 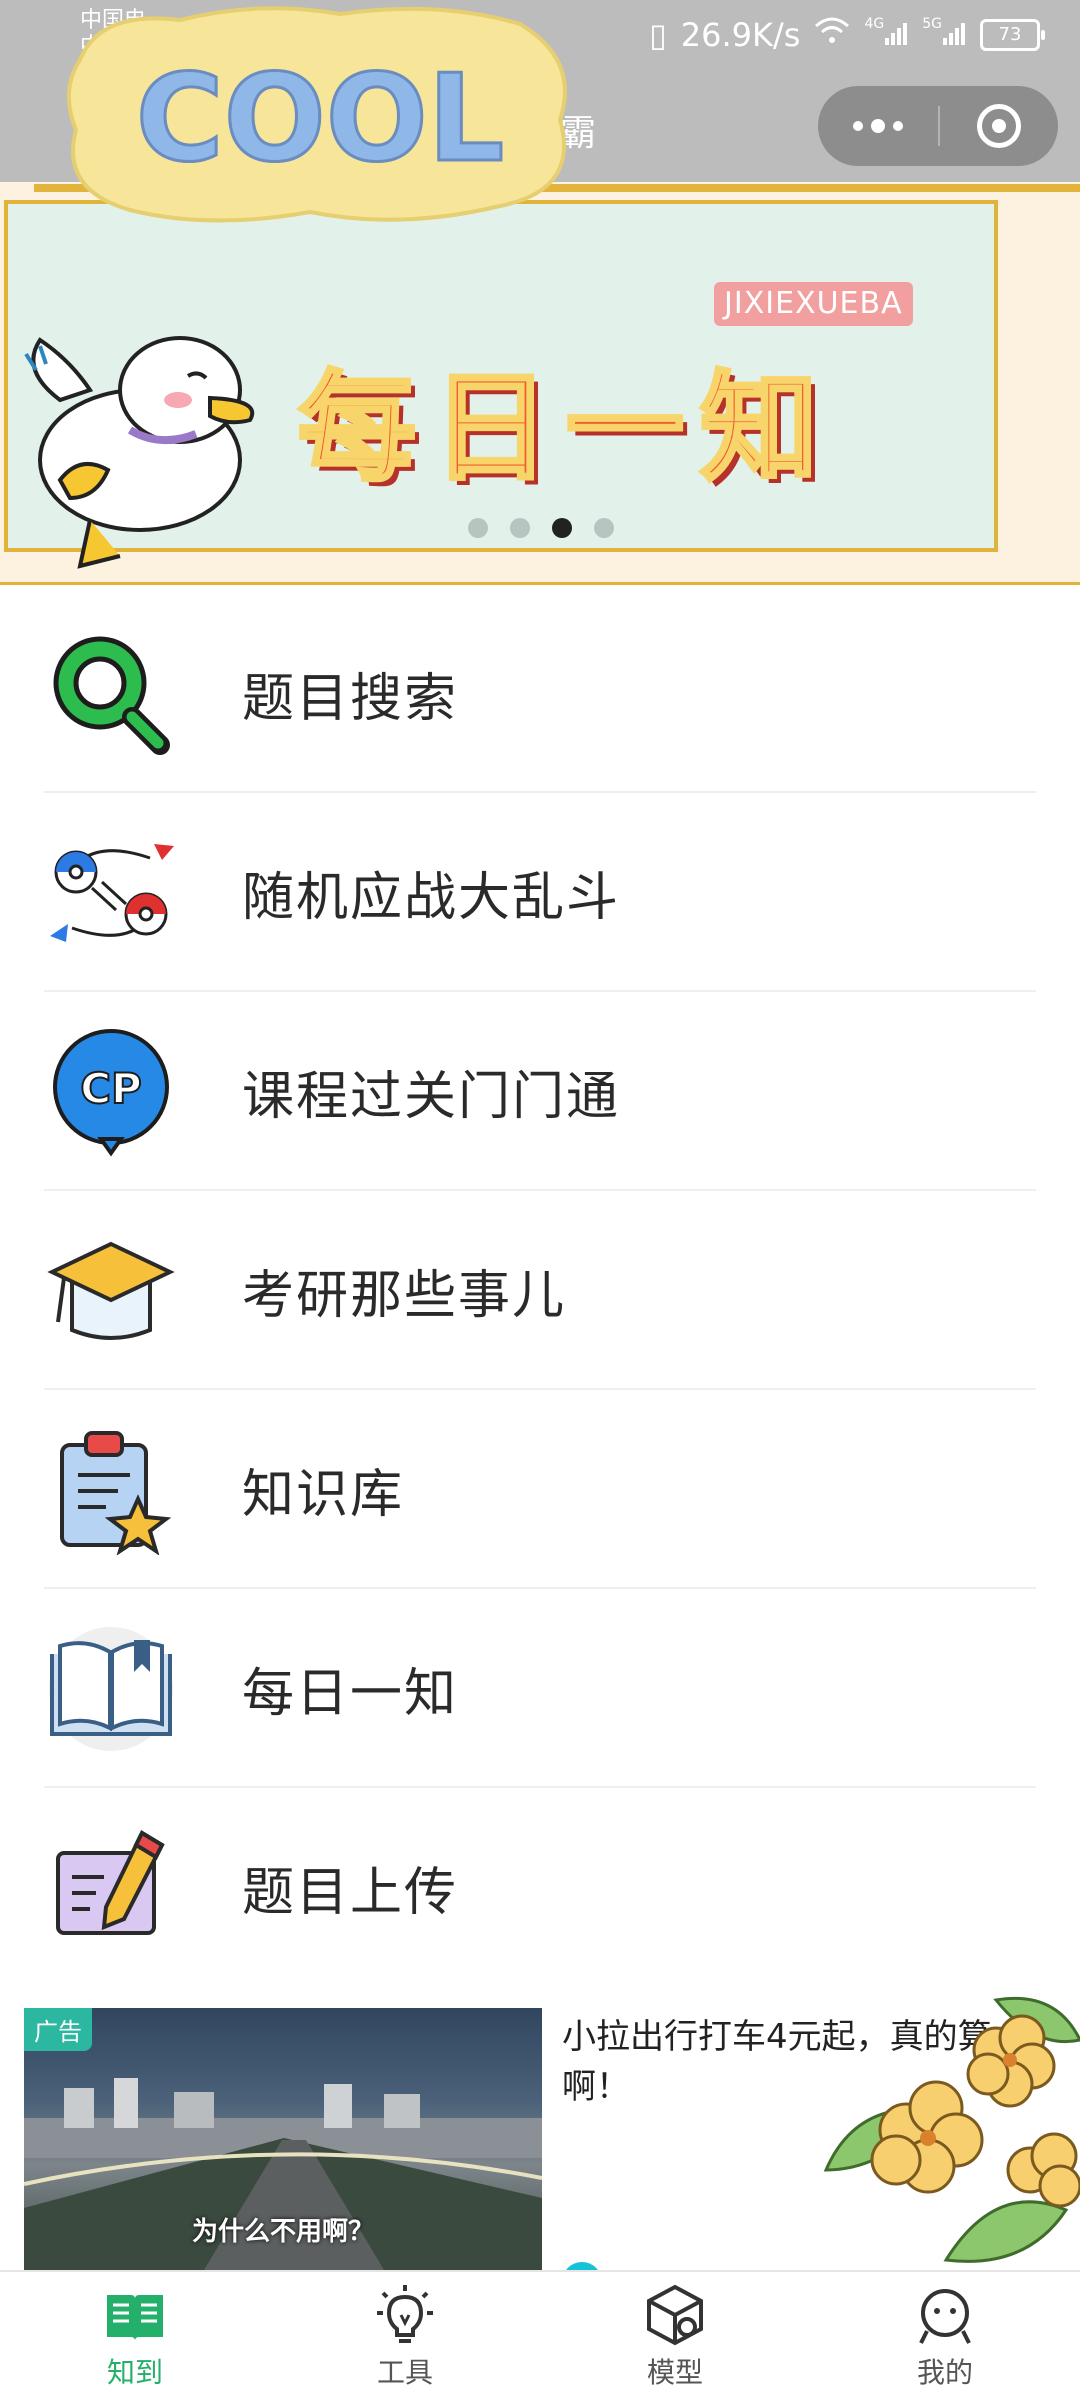 I want to click on menu-label-random-battle: 随机应战大乱斗, so click(x=431, y=898).